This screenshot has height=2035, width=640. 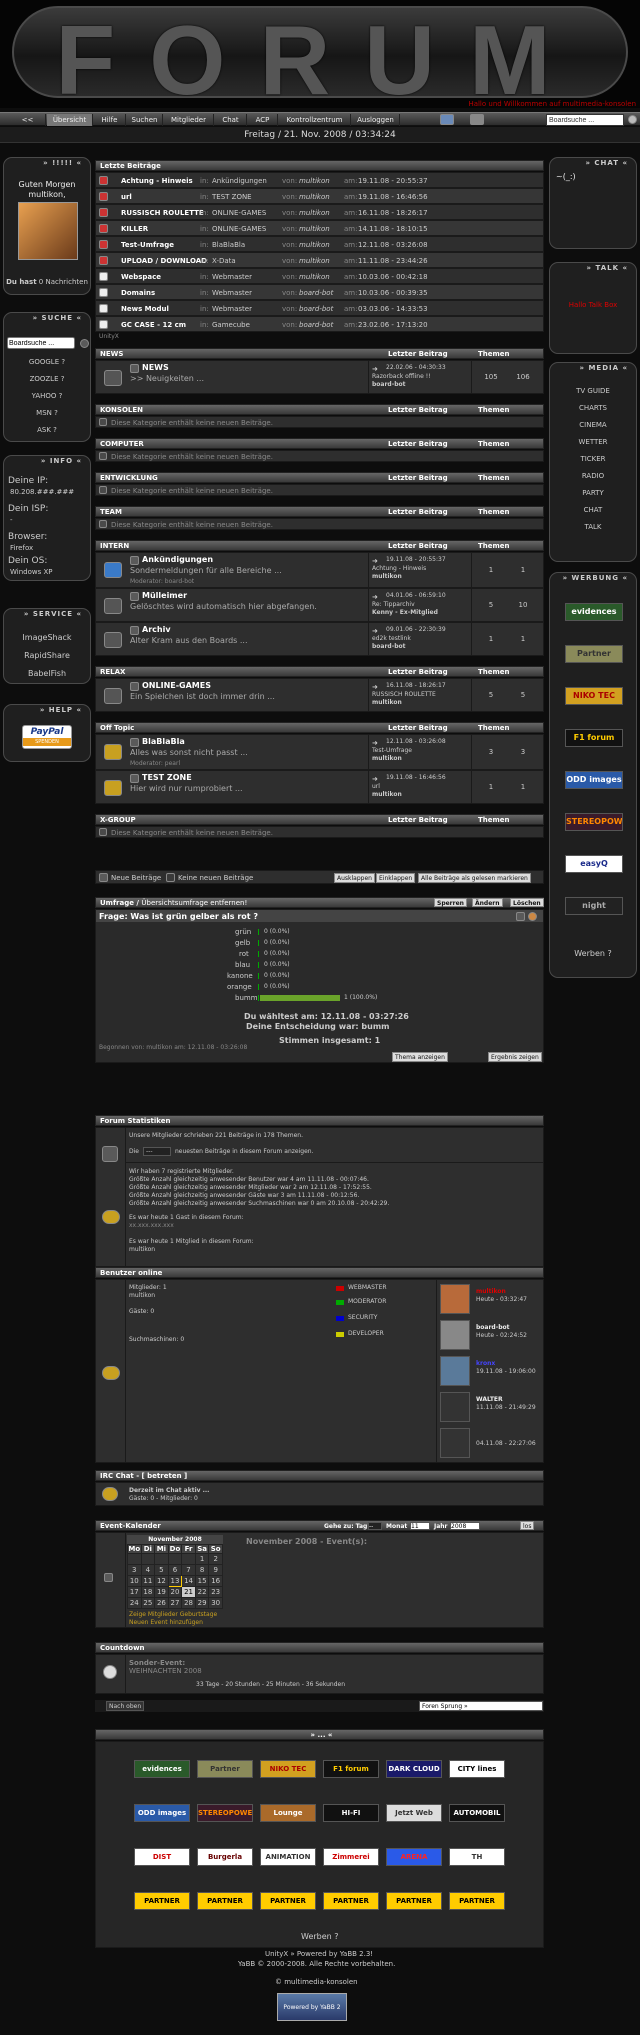 I want to click on poll-chart-icon, so click(x=520, y=916).